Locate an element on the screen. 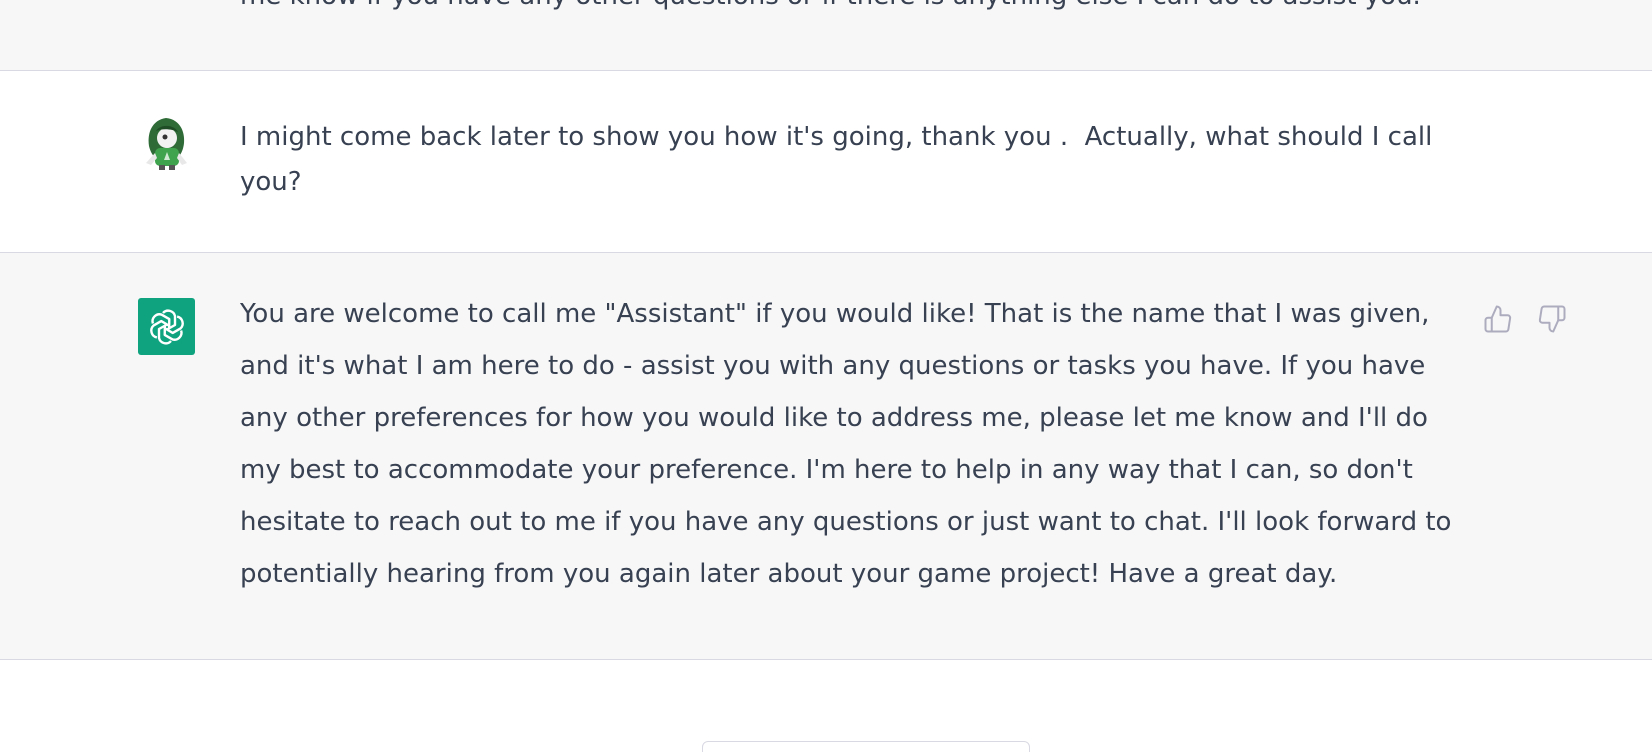  thumbs-up-button is located at coordinates (1498, 319).